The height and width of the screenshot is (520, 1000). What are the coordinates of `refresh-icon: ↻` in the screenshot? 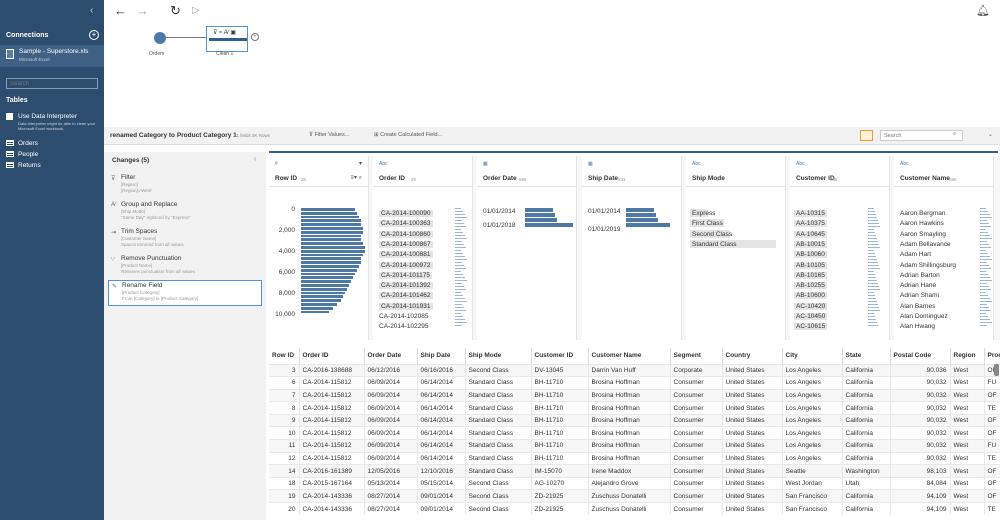 It's located at (175, 11).